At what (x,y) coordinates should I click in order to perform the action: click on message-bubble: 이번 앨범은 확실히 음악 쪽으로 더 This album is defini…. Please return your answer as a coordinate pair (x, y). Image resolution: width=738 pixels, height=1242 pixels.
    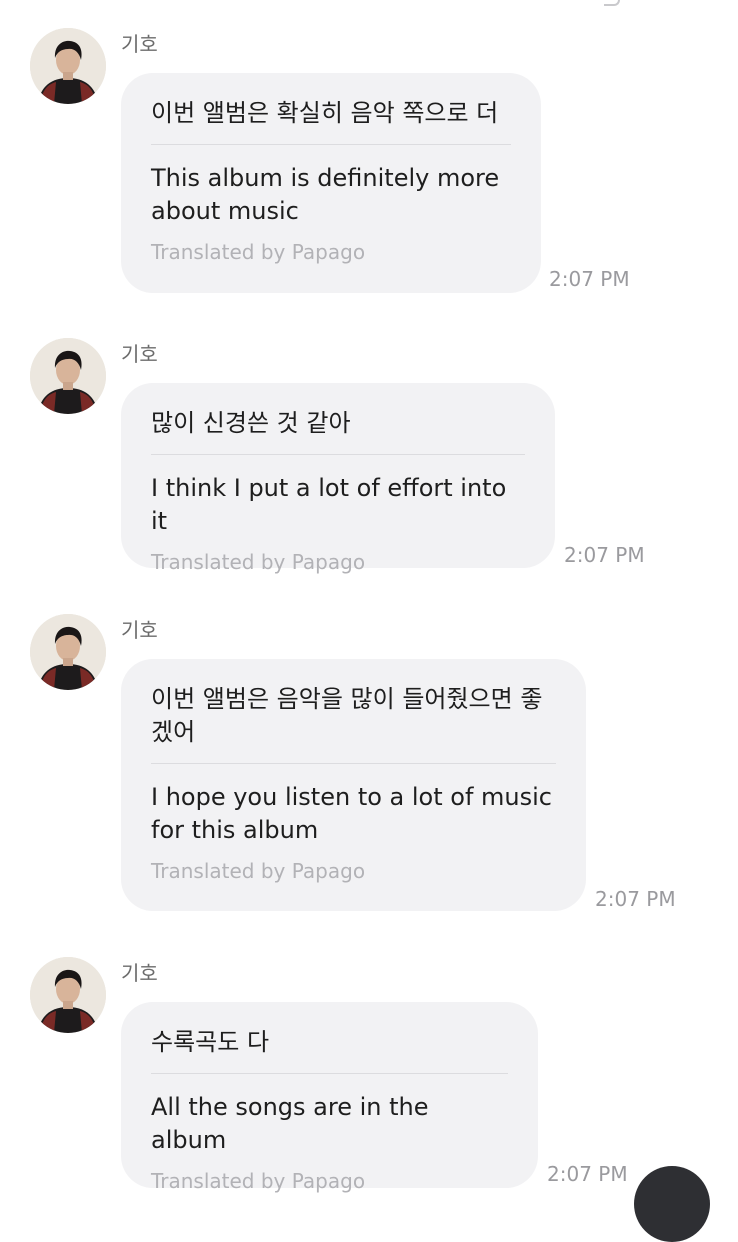
    Looking at the image, I should click on (331, 183).